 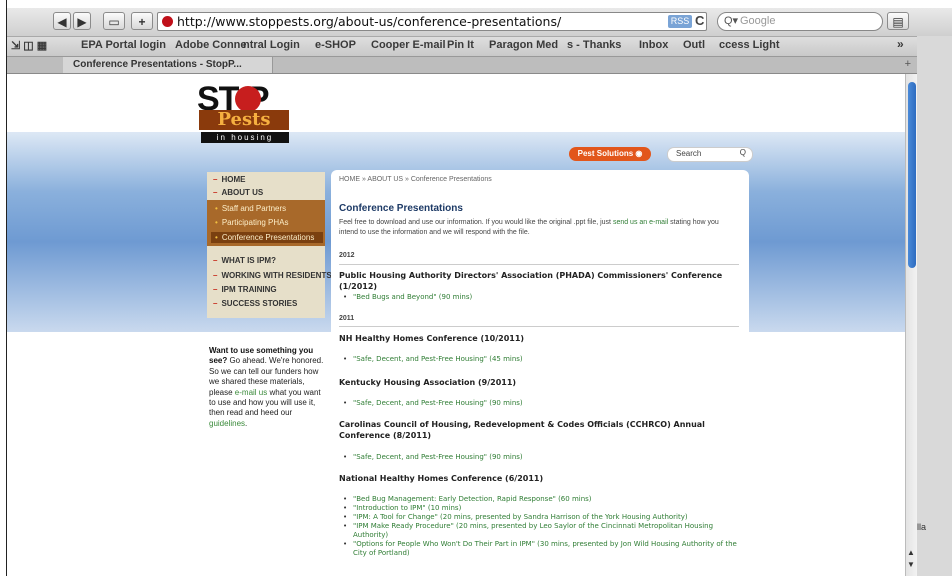 What do you see at coordinates (123, 45) in the screenshot?
I see `bookmark-item: EPA Portal login` at bounding box center [123, 45].